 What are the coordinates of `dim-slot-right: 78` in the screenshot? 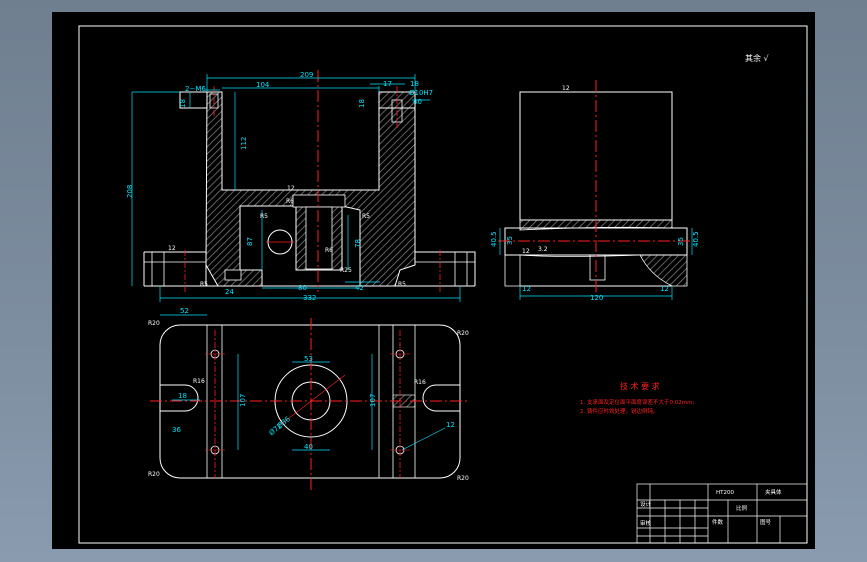 It's located at (358, 243).